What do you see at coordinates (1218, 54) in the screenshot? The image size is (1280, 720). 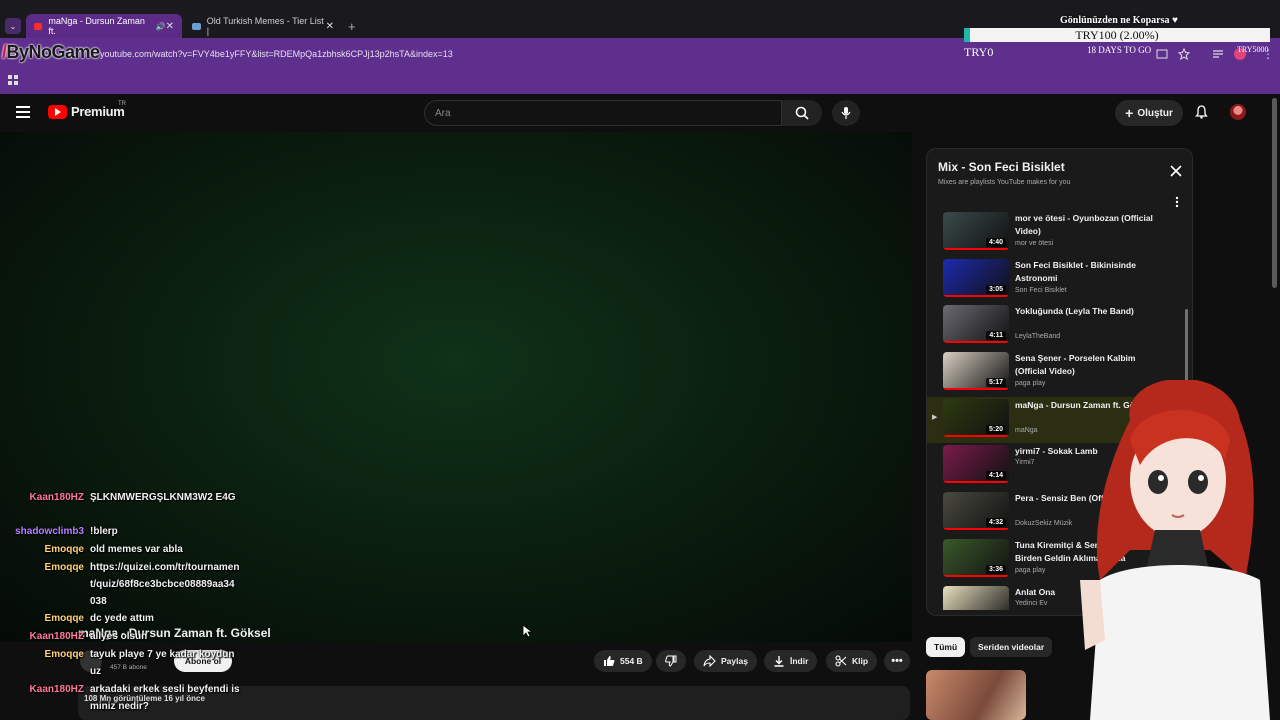 I see `reading-list-icon` at bounding box center [1218, 54].